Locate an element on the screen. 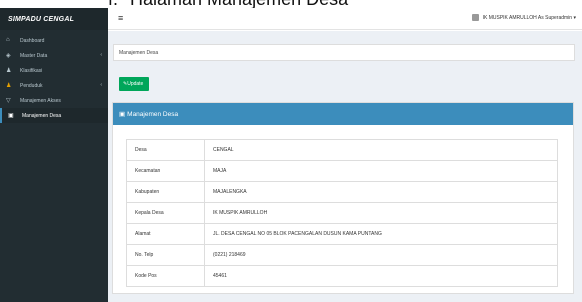 The image size is (582, 302). table-row: Kepala Desa IK MUSPIK AMRULLOH is located at coordinates (342, 213).